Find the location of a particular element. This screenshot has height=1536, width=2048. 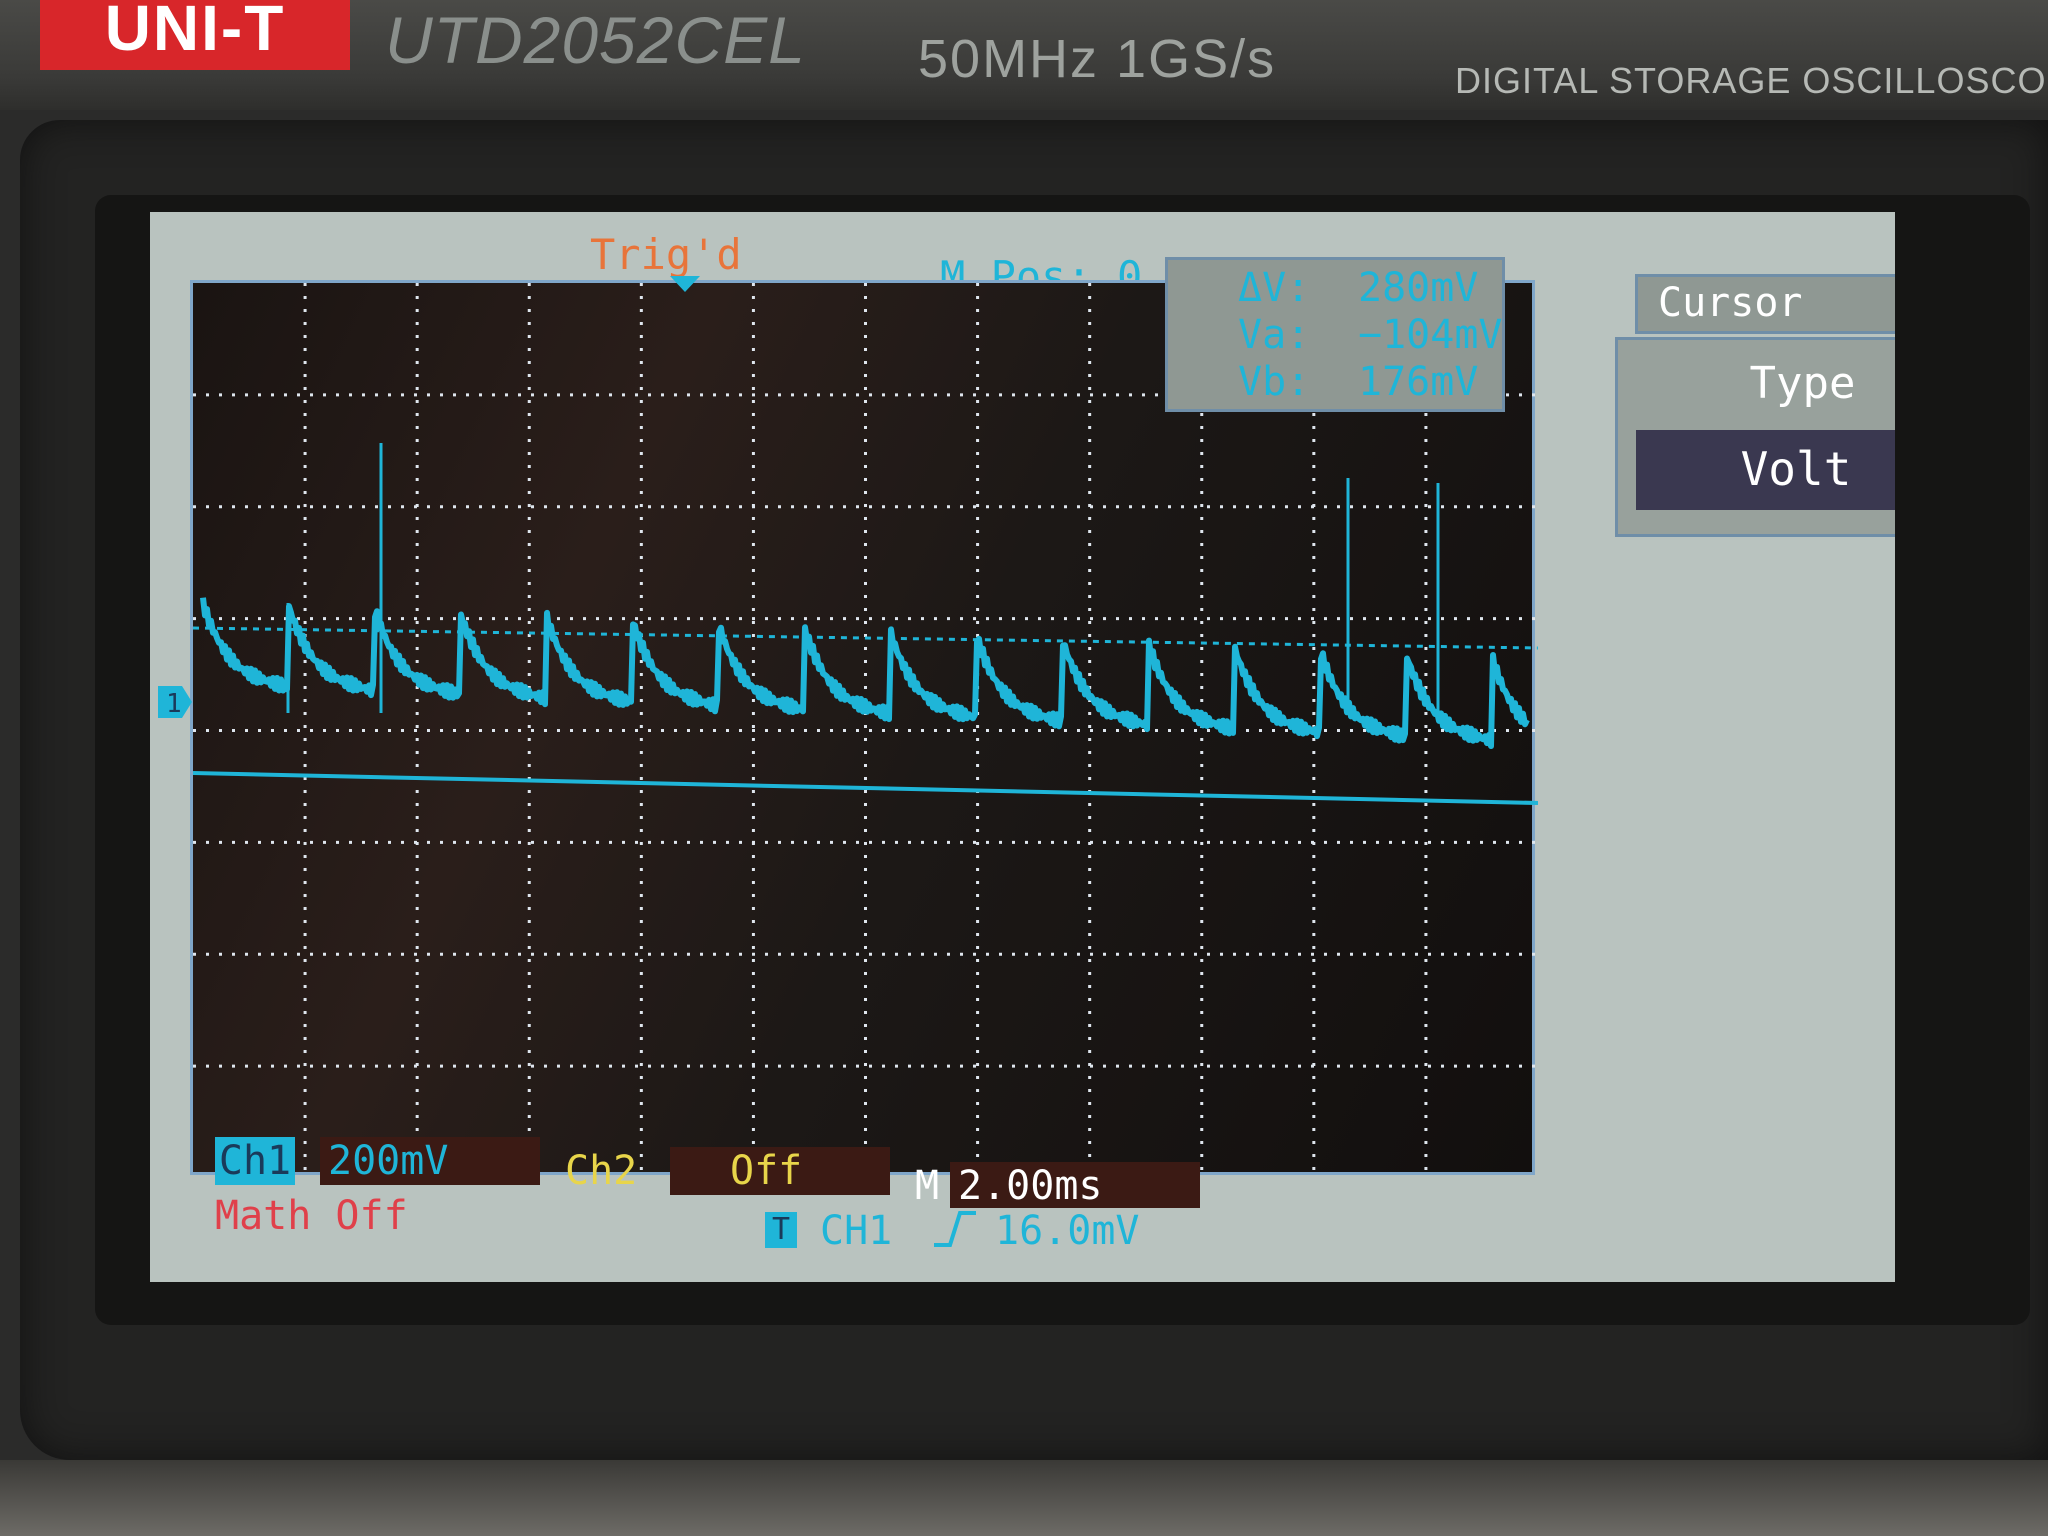

delta-v-row: ΔV: 280mV is located at coordinates (1368, 288).